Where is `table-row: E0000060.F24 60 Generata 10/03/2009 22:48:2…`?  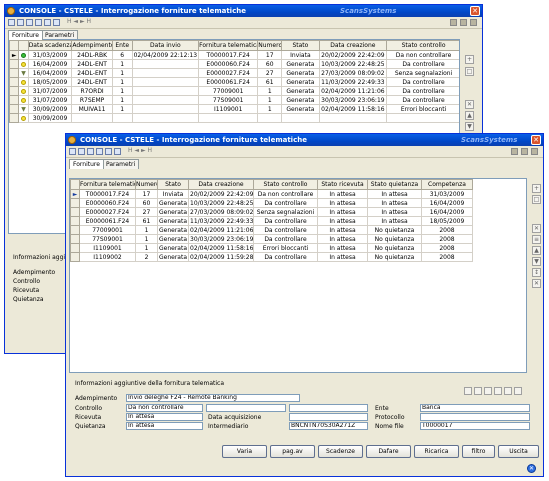 table-row: E0000060.F24 60 Generata 10/03/2009 22:48:2… is located at coordinates (271, 203).